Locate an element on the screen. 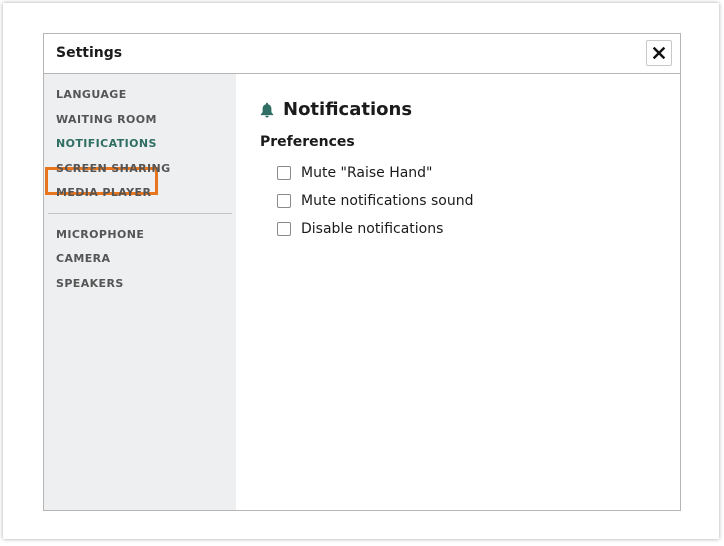  section-heading: Notifications is located at coordinates (336, 109).